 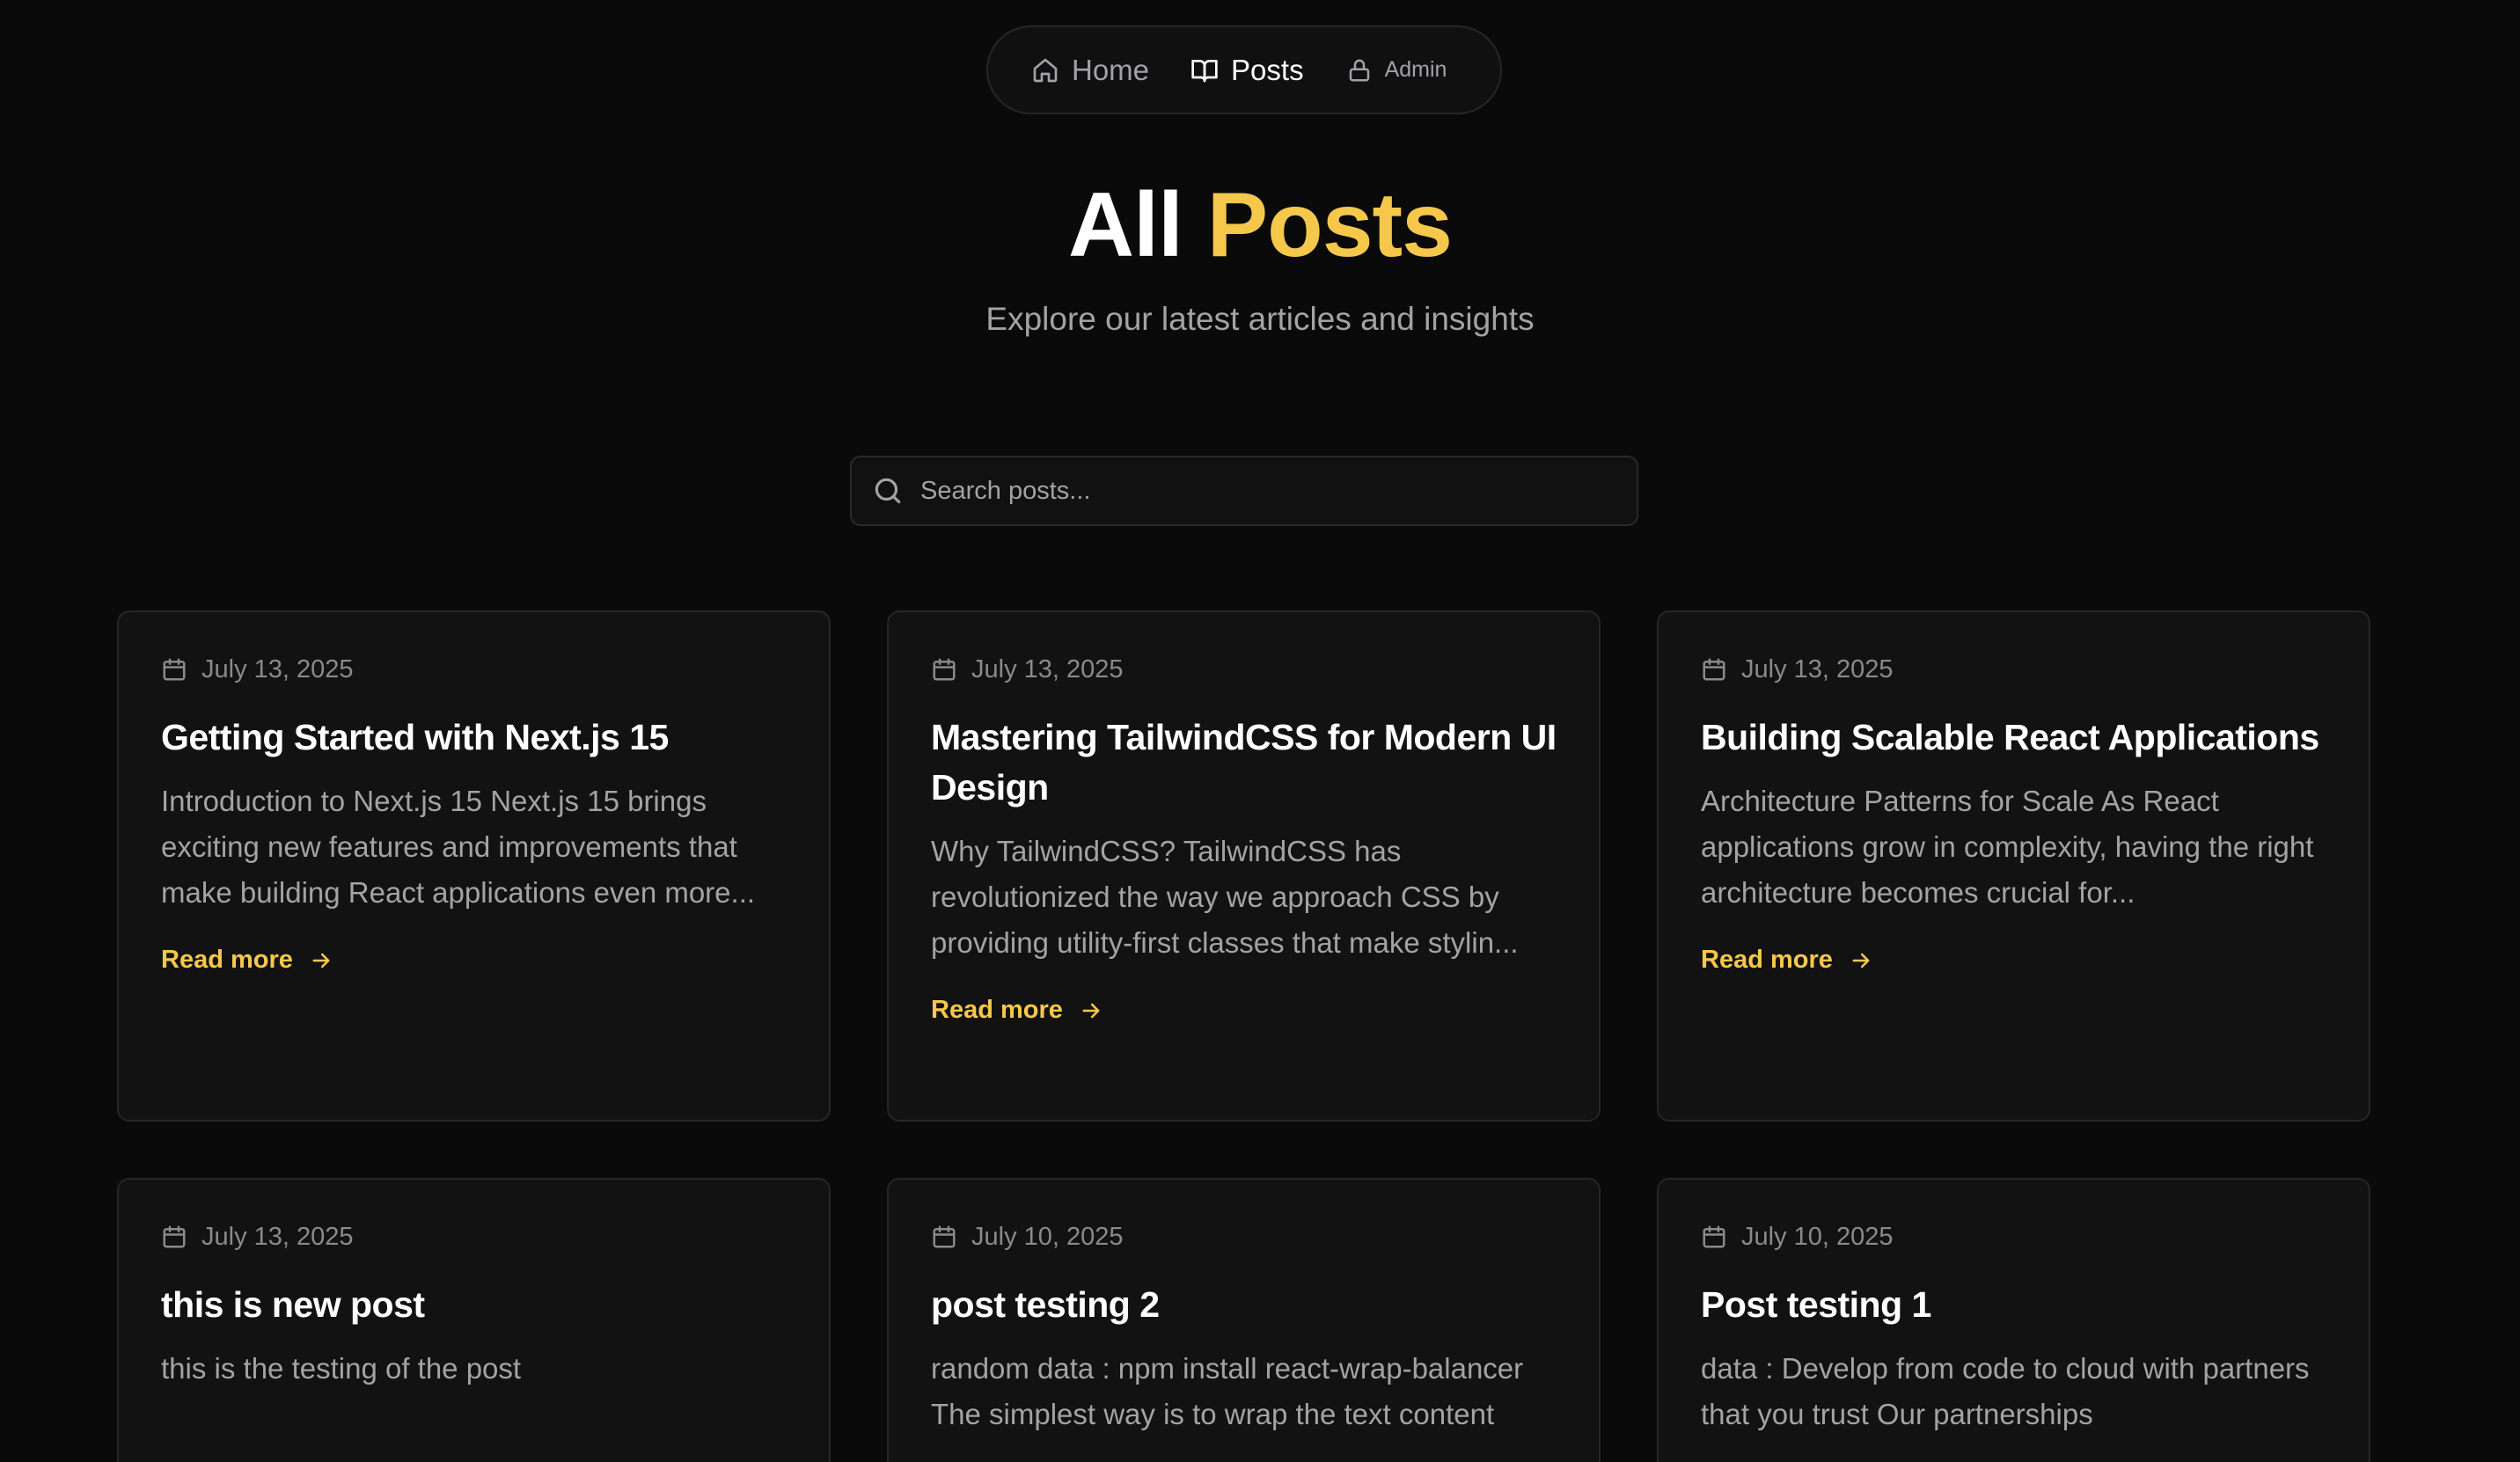 I want to click on nav-item-posts: Posts, so click(x=1247, y=70).